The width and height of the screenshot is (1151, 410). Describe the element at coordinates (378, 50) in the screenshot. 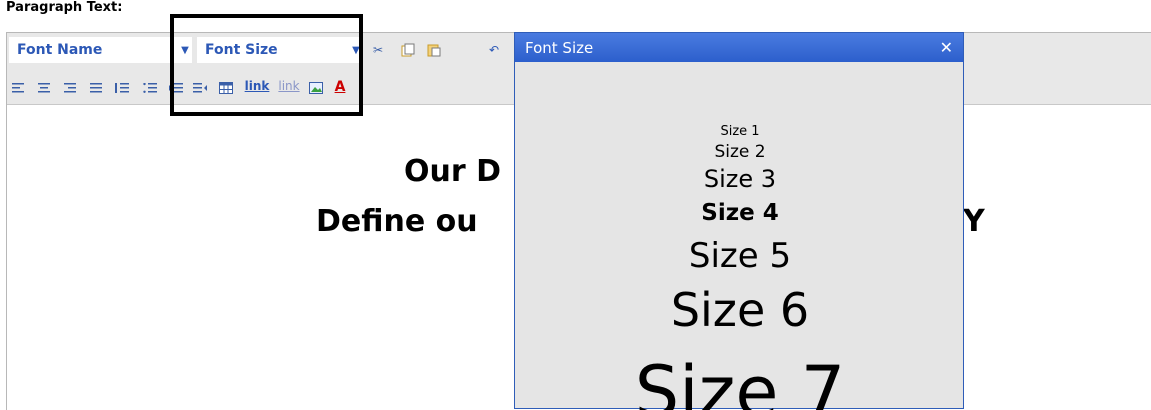

I see `cut-icon: ✂` at that location.